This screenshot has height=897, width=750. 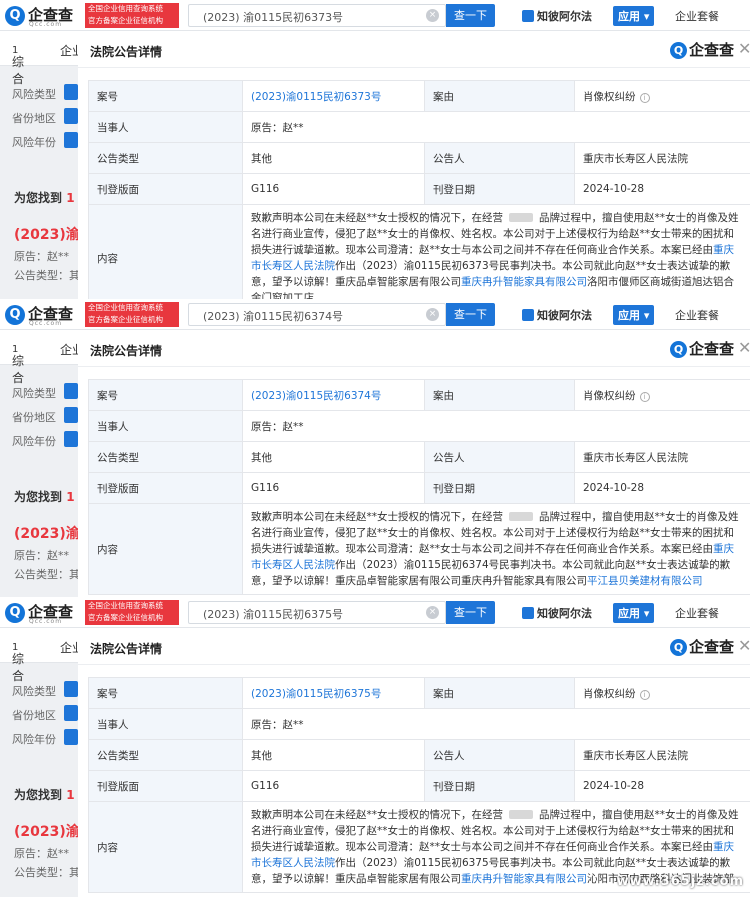 What do you see at coordinates (496, 426) in the screenshot?
I see `party-value: 原告：赵**` at bounding box center [496, 426].